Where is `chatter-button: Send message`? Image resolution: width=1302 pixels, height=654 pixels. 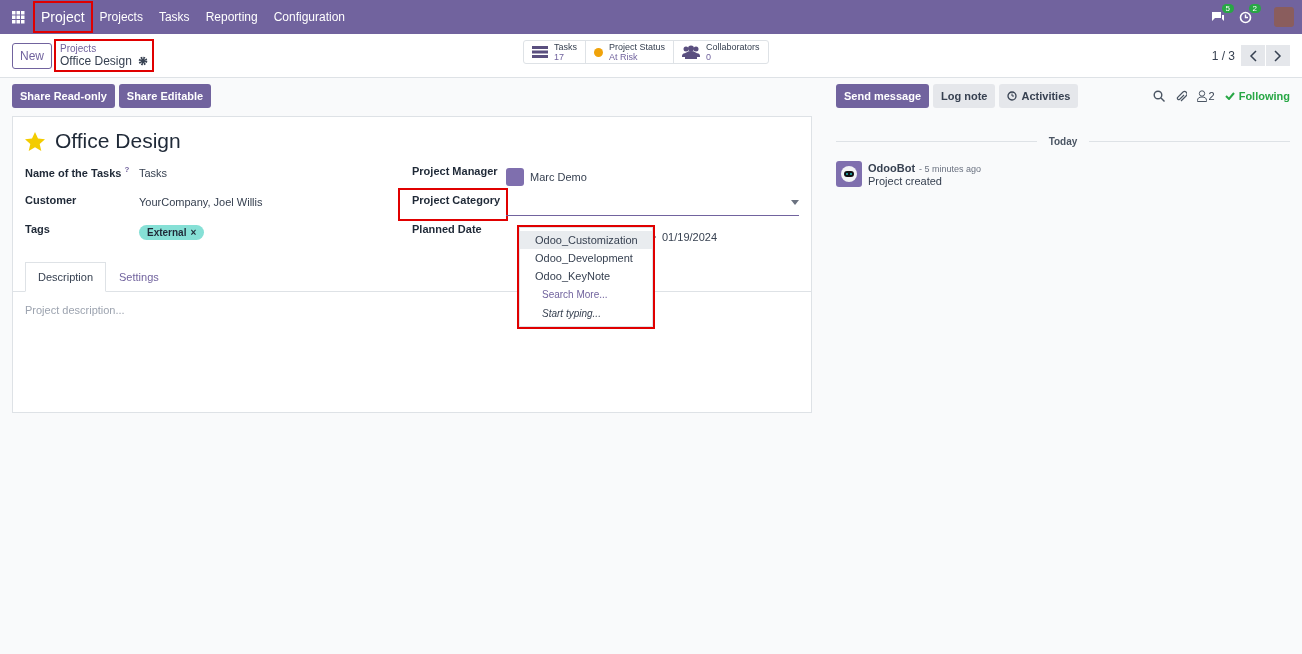 chatter-button: Send message is located at coordinates (883, 96).